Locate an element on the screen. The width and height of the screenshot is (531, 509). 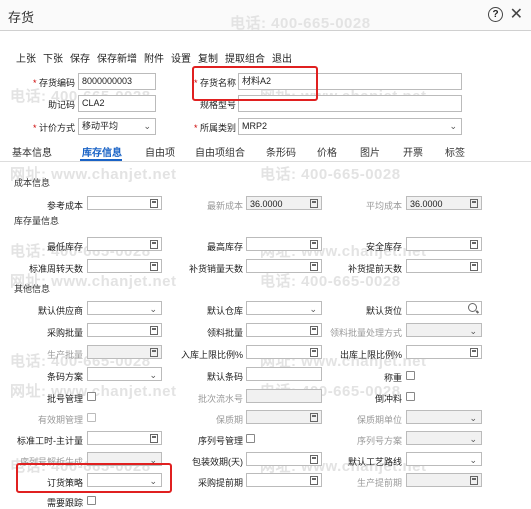
turnover-days-input is located at coordinates (124, 266).